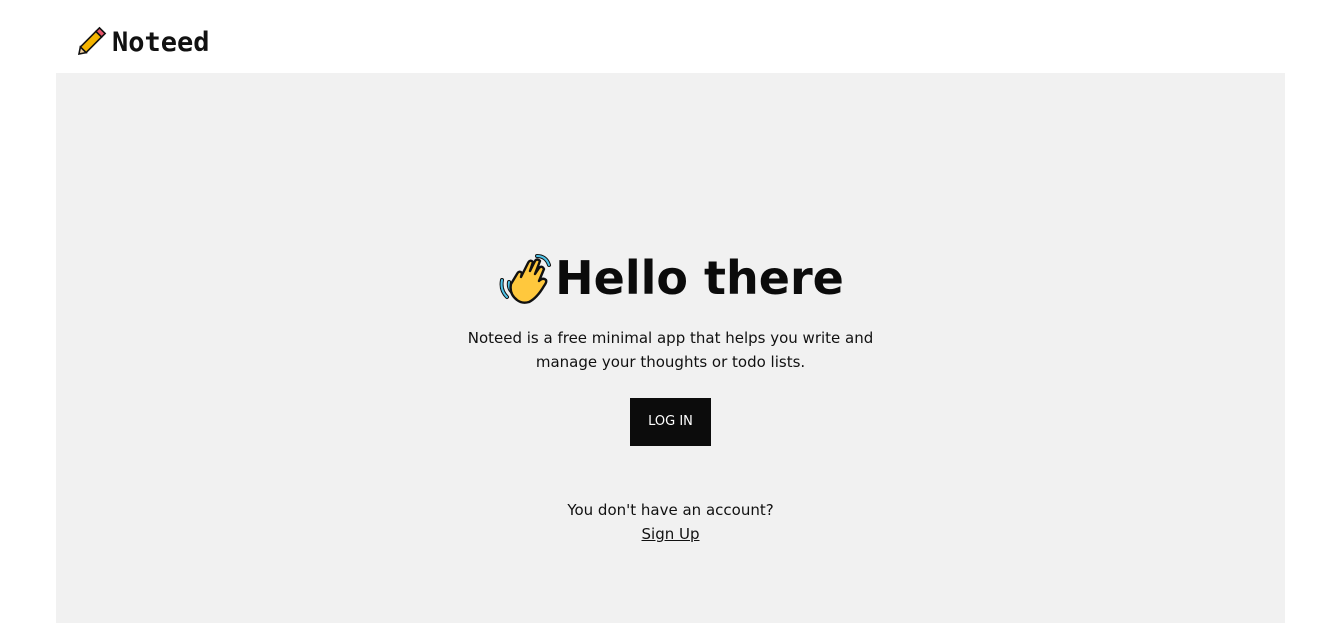  What do you see at coordinates (699, 278) in the screenshot?
I see `page-title: Hello there` at bounding box center [699, 278].